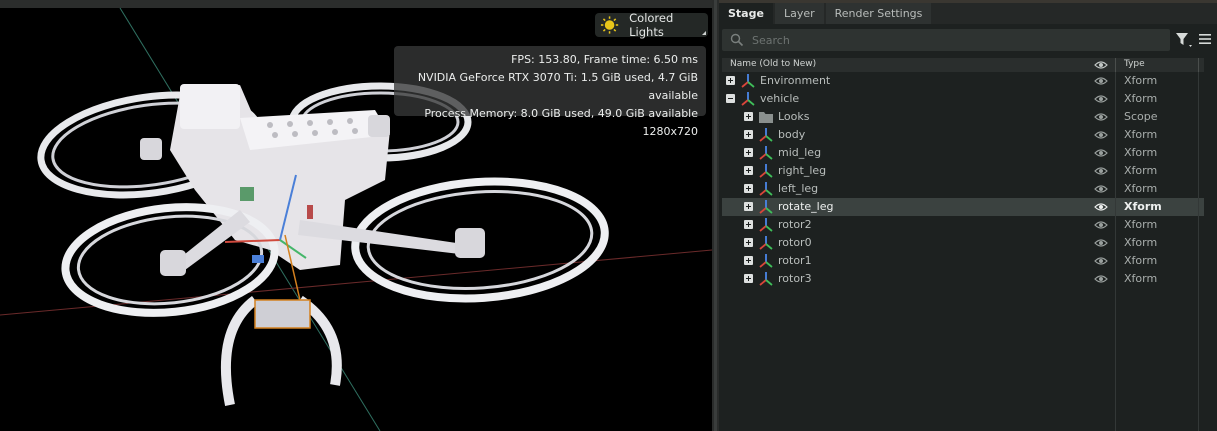  What do you see at coordinates (604, 59) in the screenshot?
I see `fps-readout: FPS: 153.80, Frame time: 6.50 ms` at bounding box center [604, 59].